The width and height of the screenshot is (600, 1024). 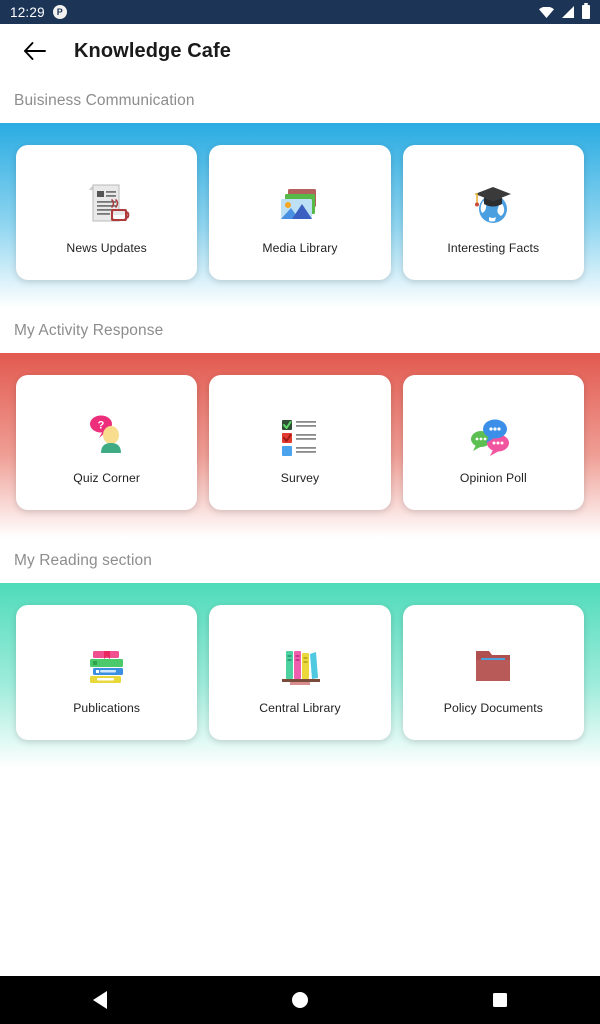 What do you see at coordinates (35, 51) in the screenshot?
I see `back-arrow-icon` at bounding box center [35, 51].